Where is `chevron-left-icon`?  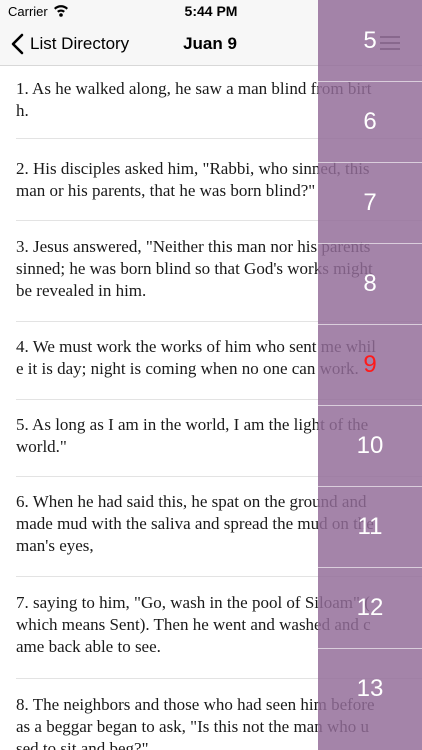
chevron-left-icon is located at coordinates (17, 44).